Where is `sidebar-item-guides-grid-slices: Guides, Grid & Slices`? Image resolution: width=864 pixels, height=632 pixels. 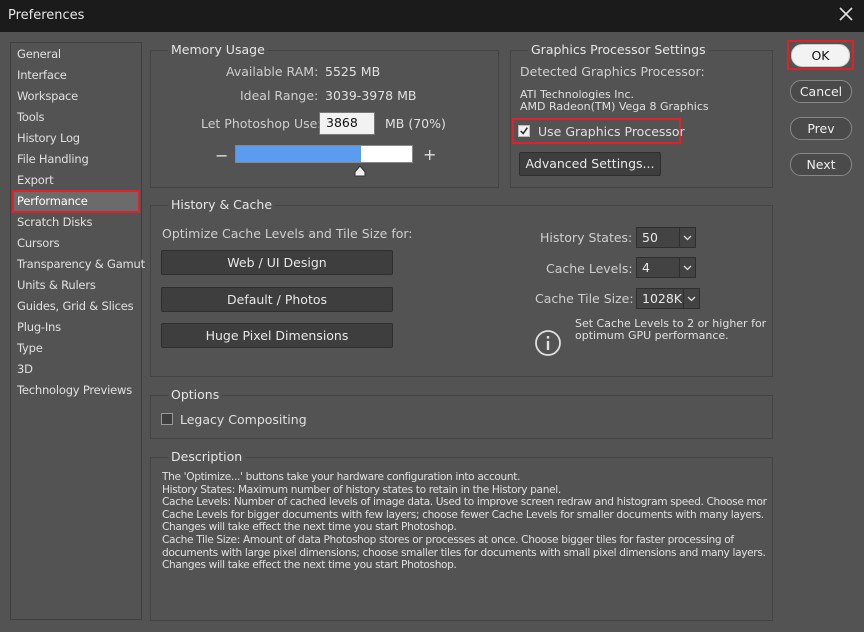
sidebar-item-guides-grid-slices: Guides, Grid & Slices is located at coordinates (76, 306).